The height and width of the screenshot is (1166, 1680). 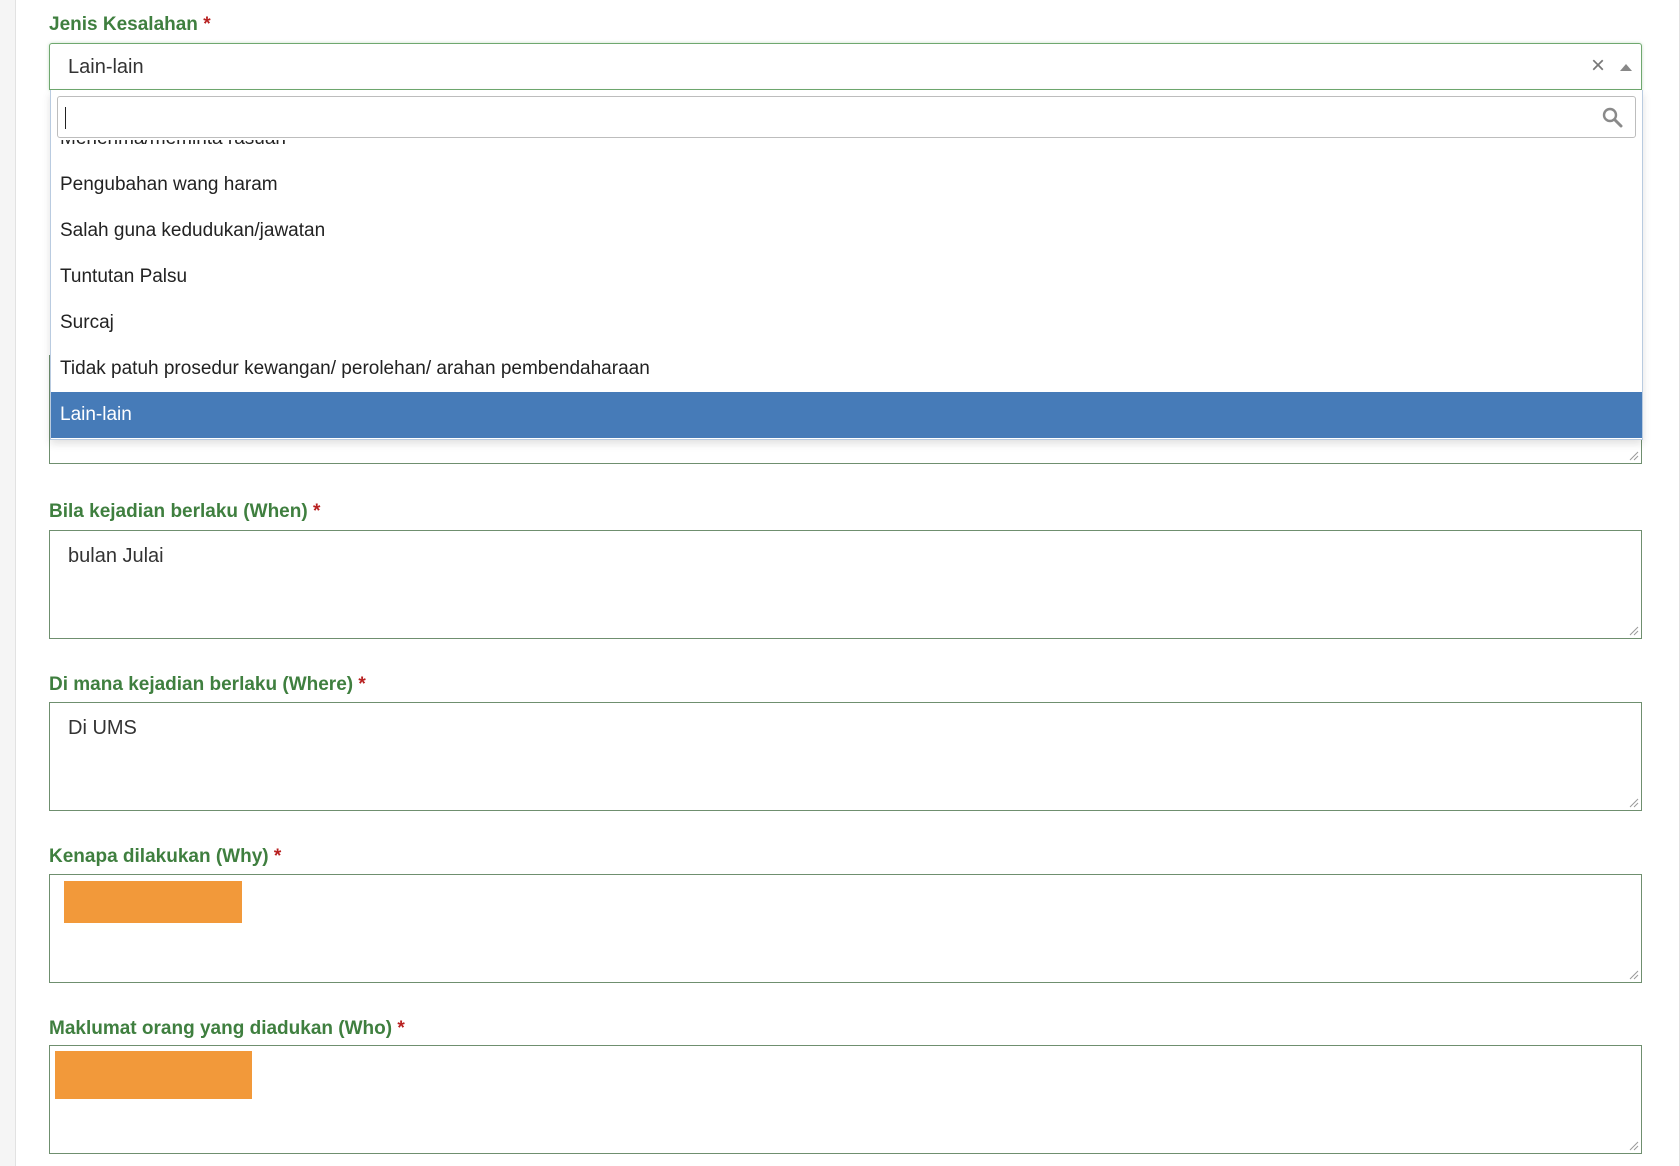 I want to click on when-label: Bila kejadian berlaku (When) *, so click(x=184, y=512).